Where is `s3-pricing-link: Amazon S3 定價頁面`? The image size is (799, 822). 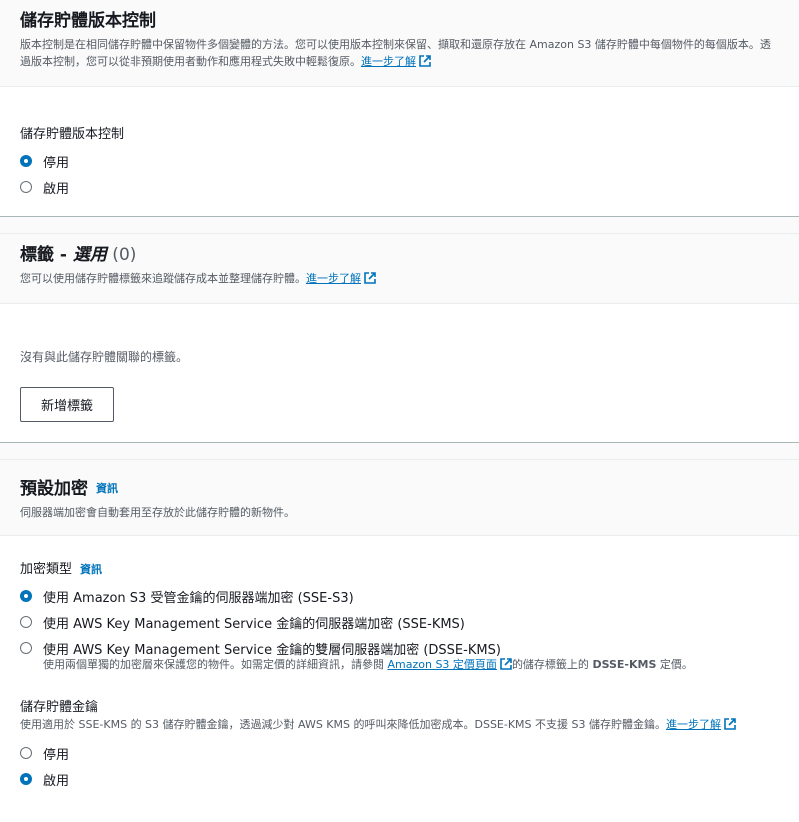
s3-pricing-link: Amazon S3 定價頁面 is located at coordinates (442, 664).